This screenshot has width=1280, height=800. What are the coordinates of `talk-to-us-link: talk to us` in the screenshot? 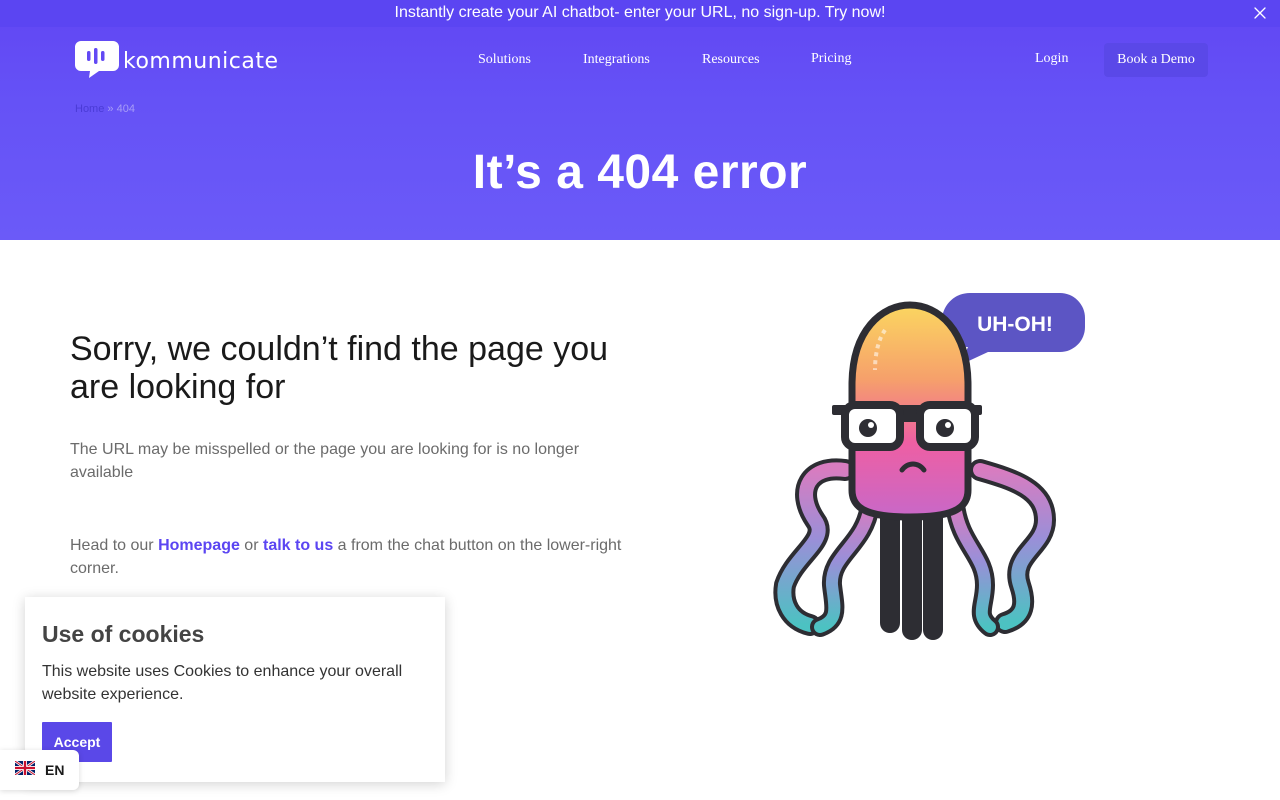 It's located at (298, 545).